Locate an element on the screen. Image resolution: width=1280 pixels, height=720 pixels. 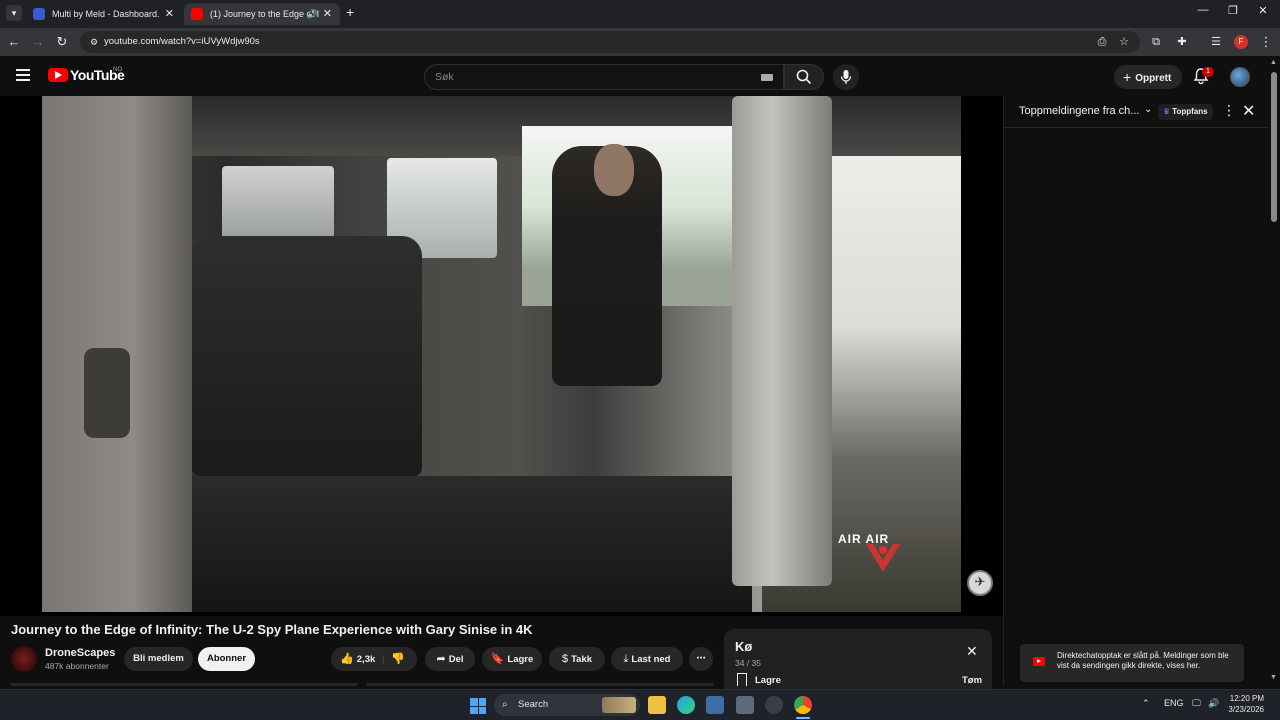
tab-youtube: (1) Journey to the Edge of I 🔊 ✕ is located at coordinates (262, 14).